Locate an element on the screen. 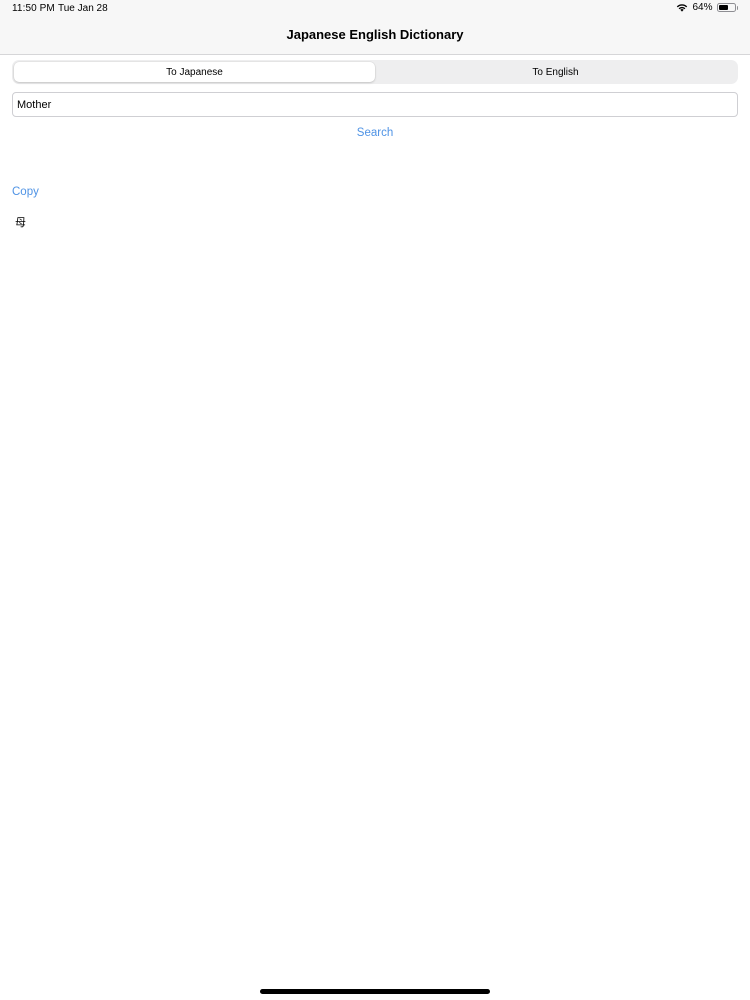 This screenshot has height=1000, width=750. search-input is located at coordinates (375, 104).